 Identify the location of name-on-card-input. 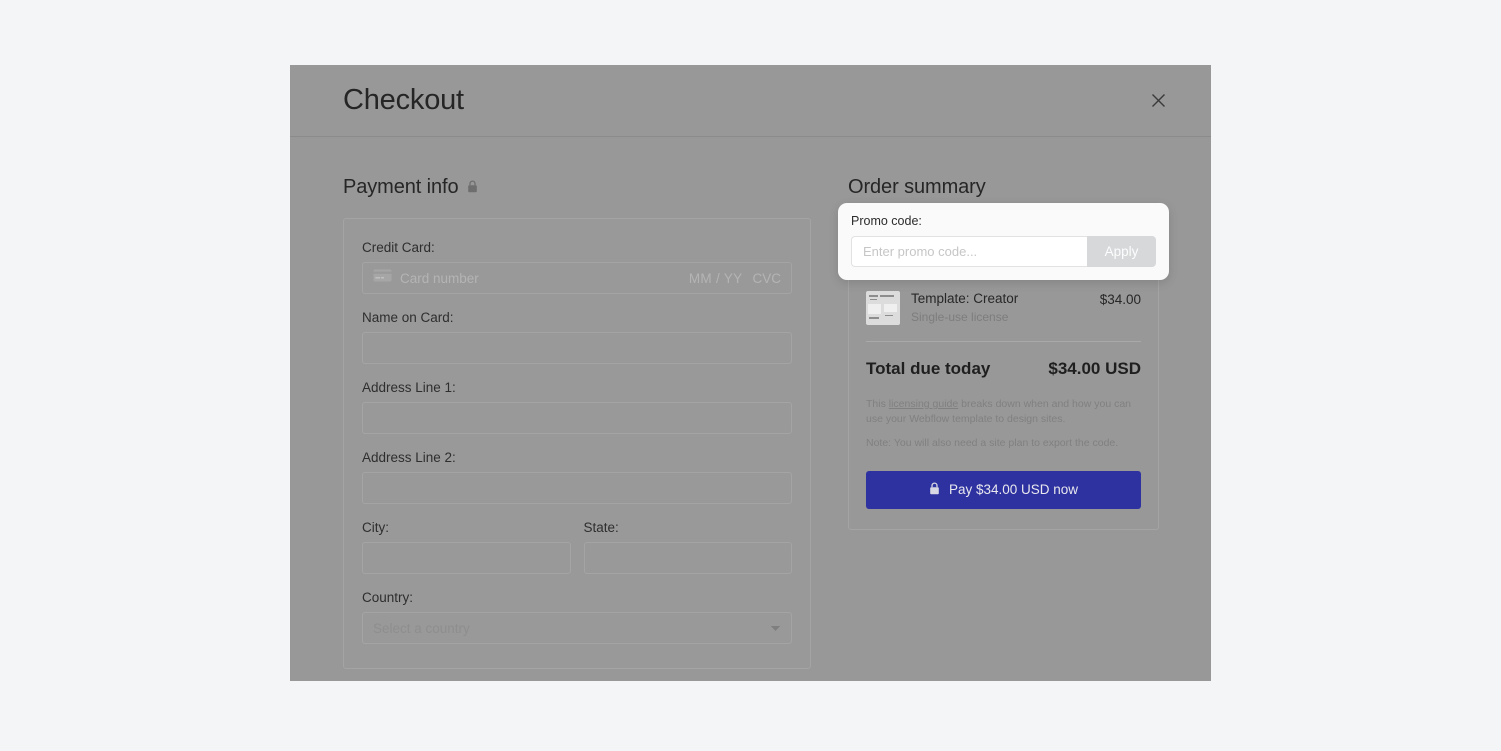
(577, 348).